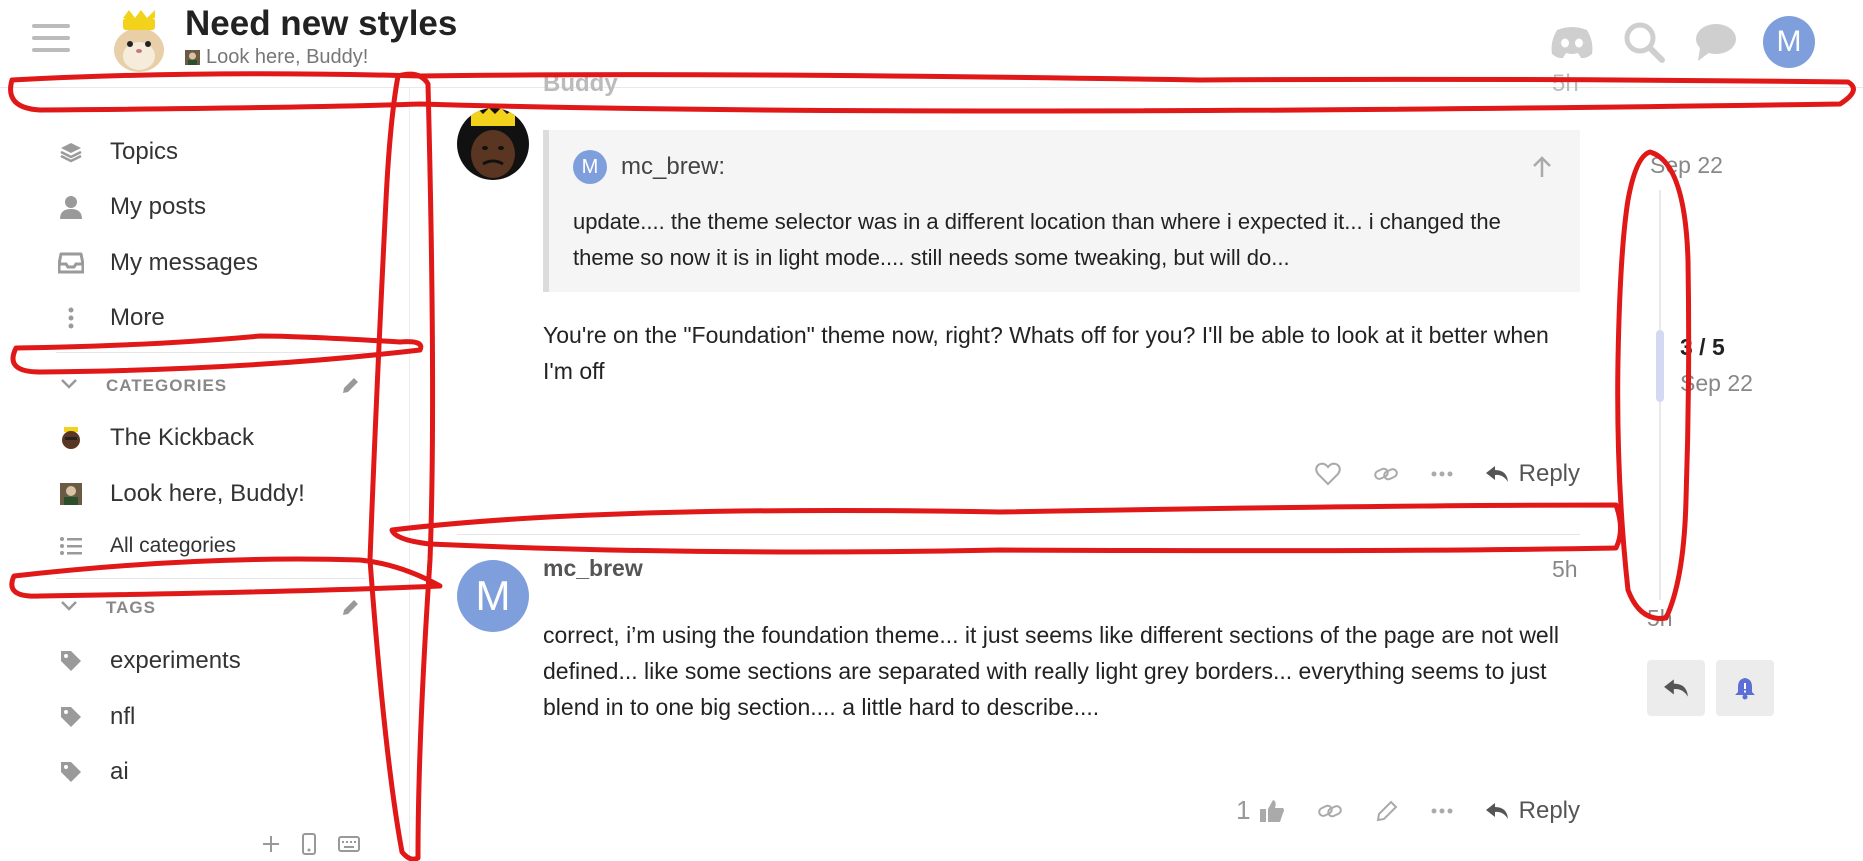 Image resolution: width=1863 pixels, height=861 pixels. Describe the element at coordinates (580, 83) in the screenshot. I see `scrolled-post-username: Buddy` at that location.